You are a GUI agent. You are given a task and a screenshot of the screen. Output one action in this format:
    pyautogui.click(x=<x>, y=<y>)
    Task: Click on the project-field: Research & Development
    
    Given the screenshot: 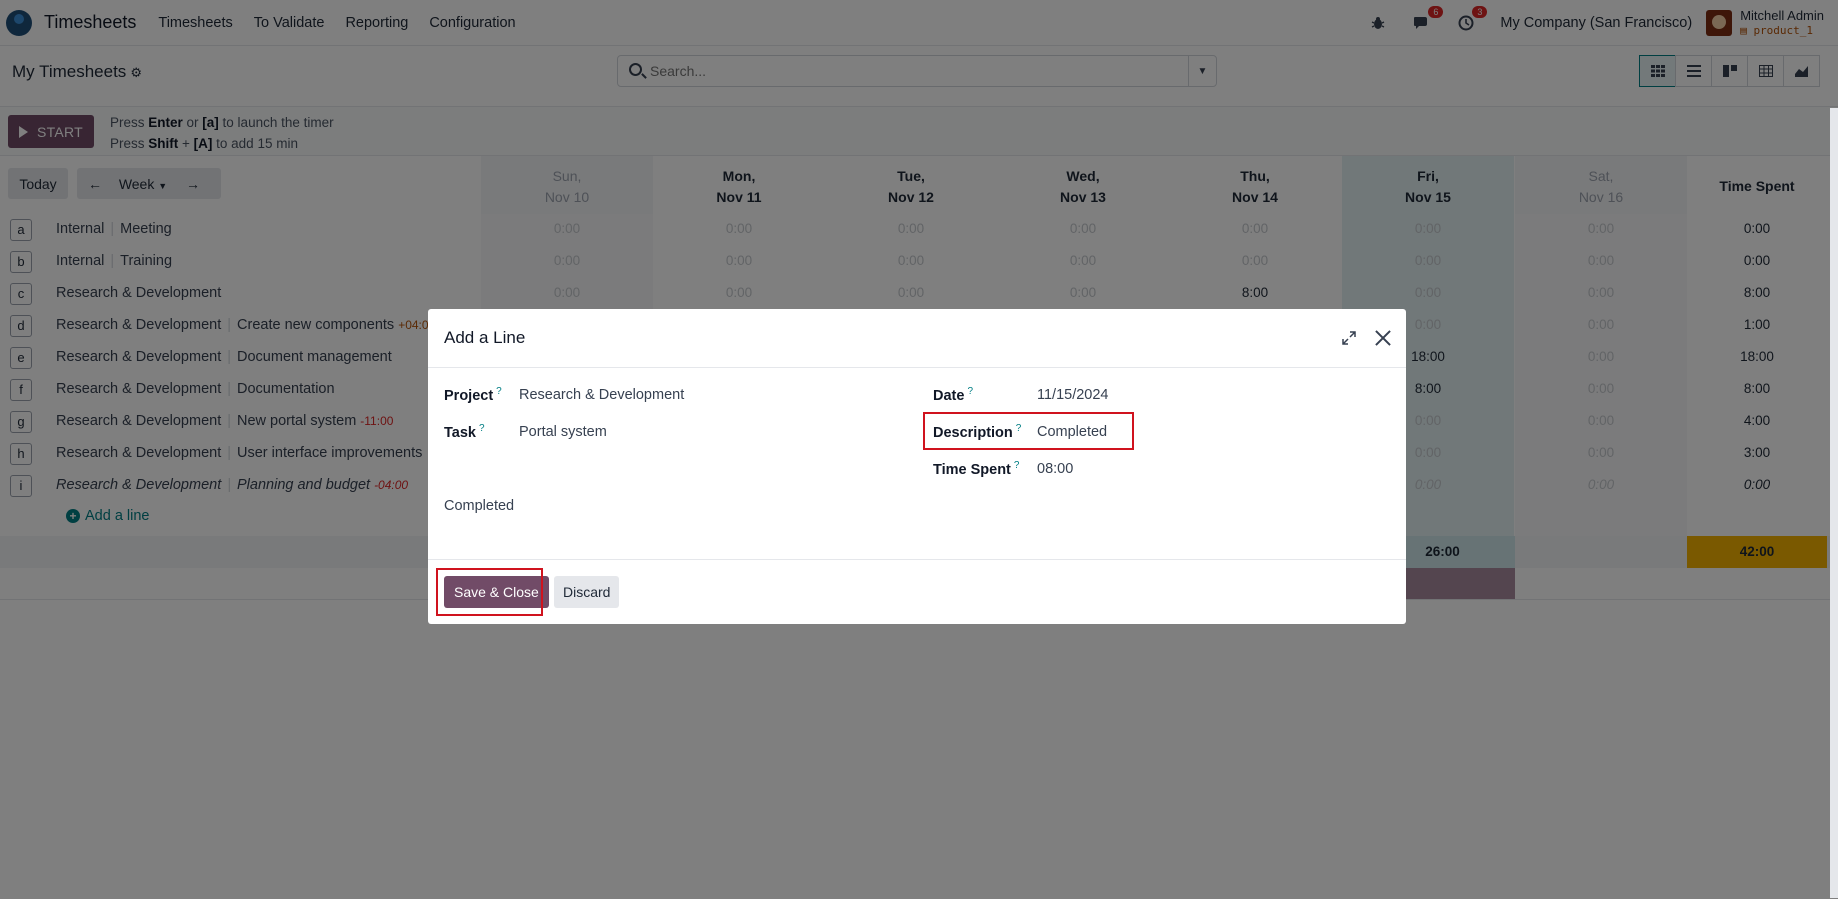 What is the action you would take?
    pyautogui.click(x=601, y=395)
    